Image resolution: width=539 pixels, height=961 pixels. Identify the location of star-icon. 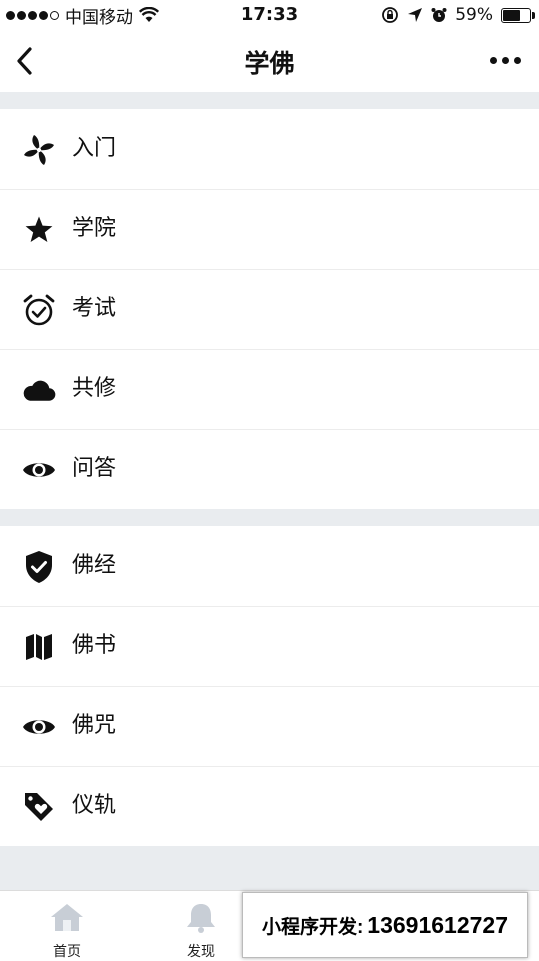
(39, 230).